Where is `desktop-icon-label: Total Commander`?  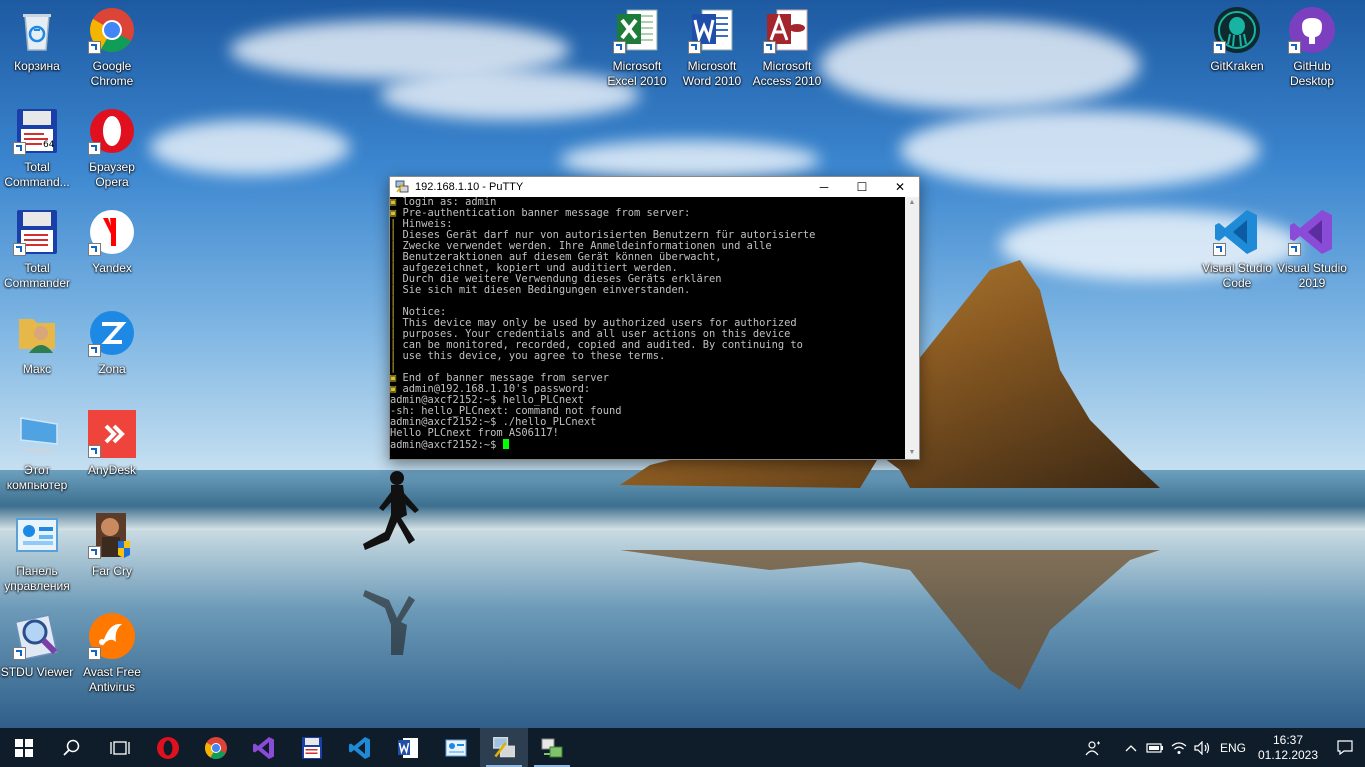 desktop-icon-label: Total Commander is located at coordinates (37, 275).